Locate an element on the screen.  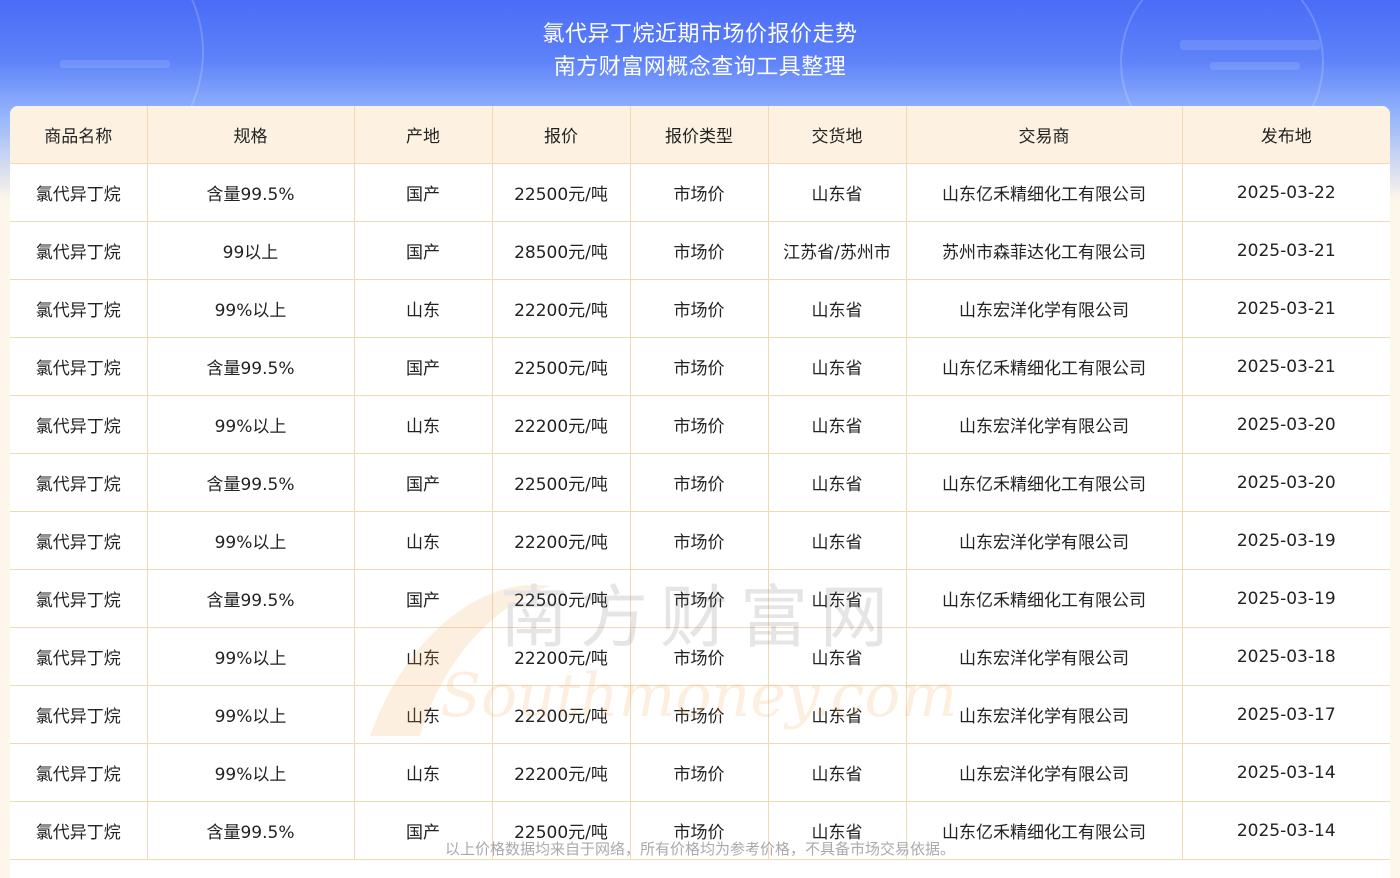
column-header: 规格 is located at coordinates (251, 135).